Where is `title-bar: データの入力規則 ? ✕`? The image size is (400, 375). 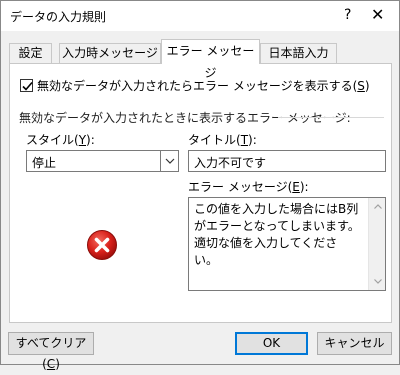
title-bar: データの入力規則 ? ✕ is located at coordinates (200, 16).